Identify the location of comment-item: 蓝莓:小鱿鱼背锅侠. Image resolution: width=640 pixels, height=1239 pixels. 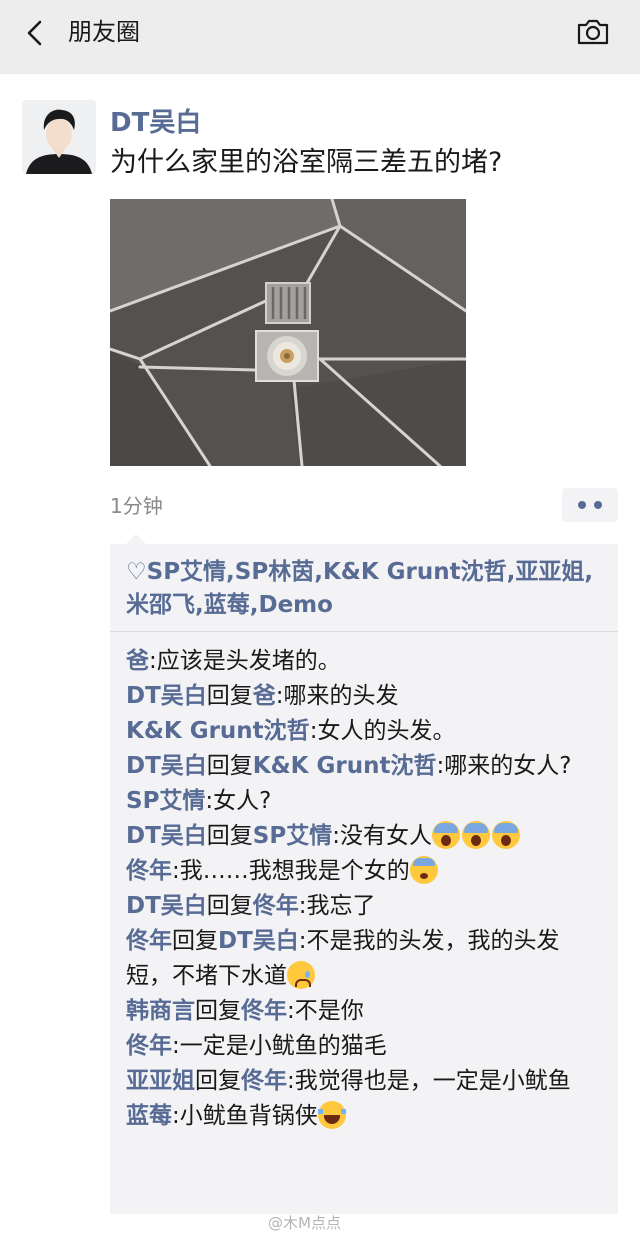
(365, 1116).